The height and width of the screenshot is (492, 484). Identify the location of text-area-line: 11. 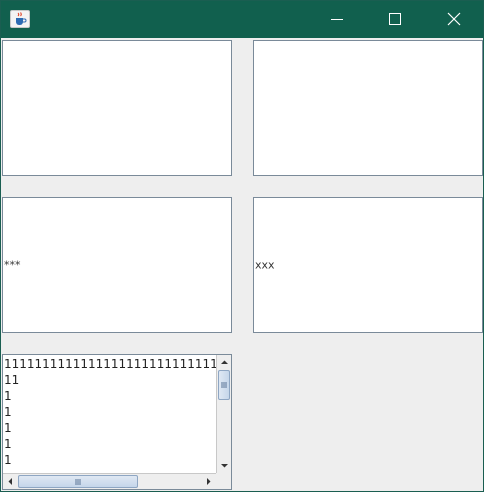
(12, 380).